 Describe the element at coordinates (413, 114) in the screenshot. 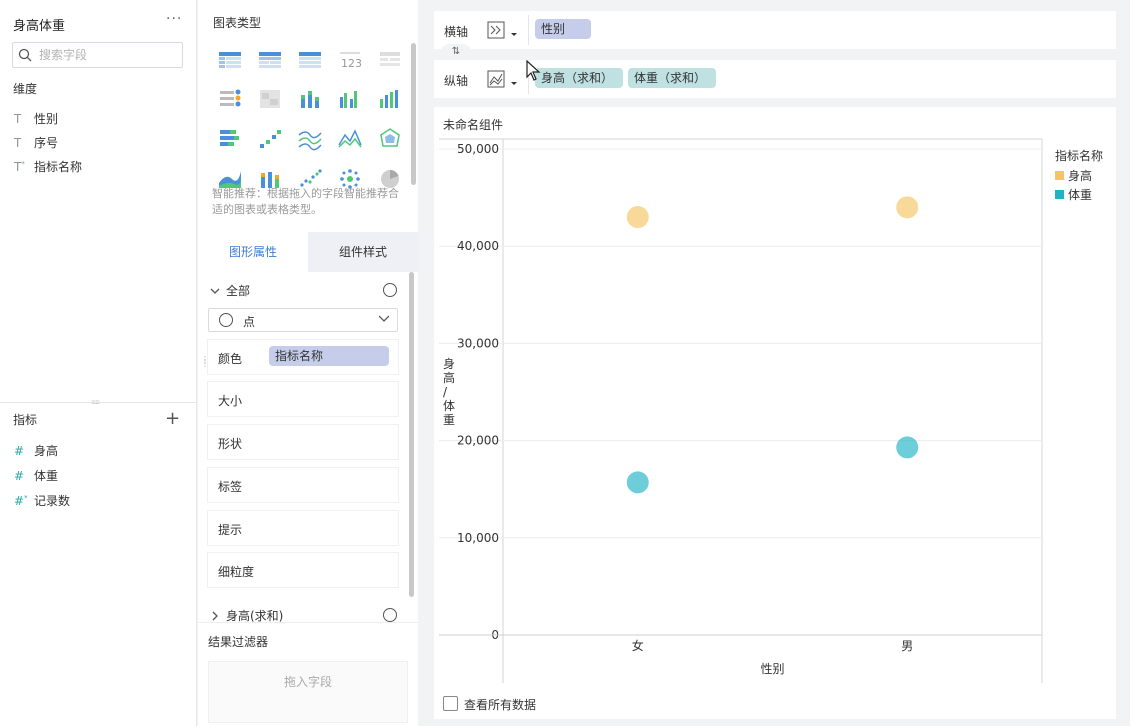

I see `chart-type-scrollbar` at that location.